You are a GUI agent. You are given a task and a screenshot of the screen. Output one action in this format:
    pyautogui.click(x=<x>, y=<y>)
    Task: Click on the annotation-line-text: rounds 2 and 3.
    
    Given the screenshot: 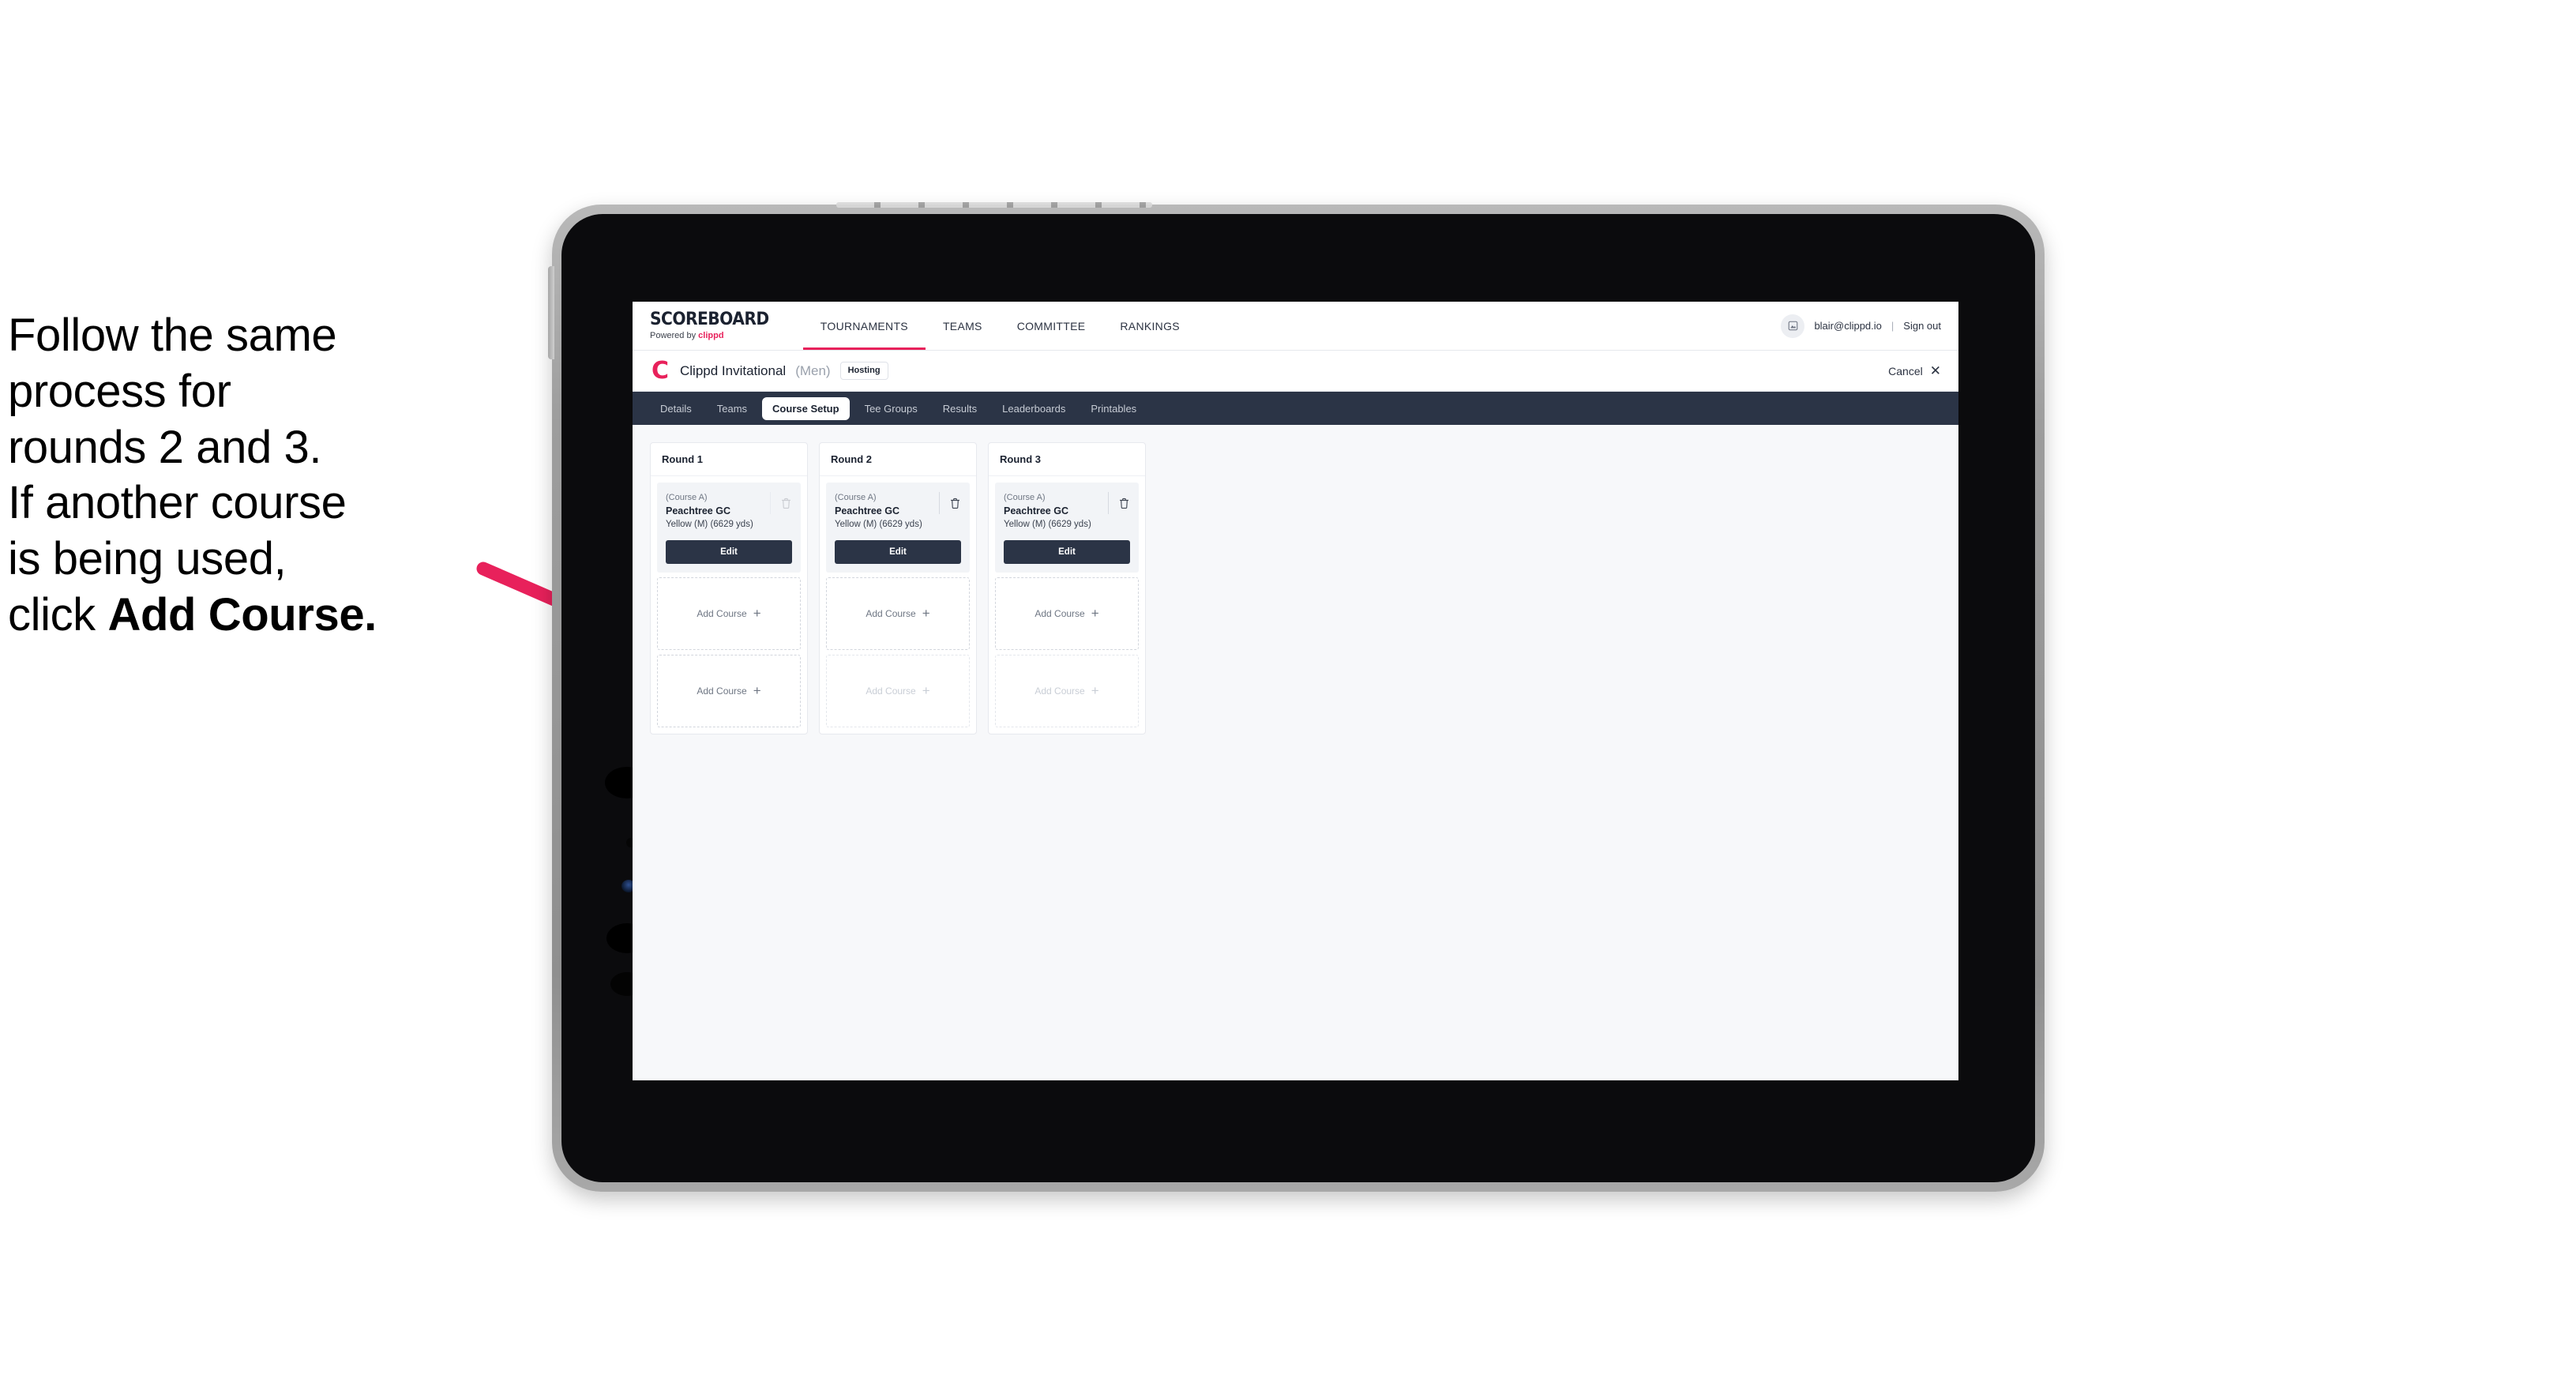 What is the action you would take?
    pyautogui.click(x=165, y=447)
    